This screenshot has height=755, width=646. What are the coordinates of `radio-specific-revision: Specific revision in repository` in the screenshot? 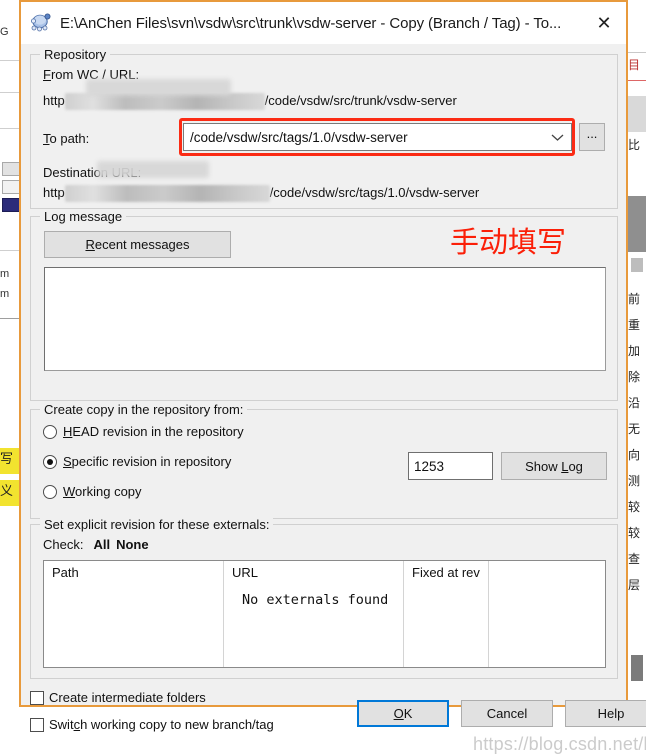 It's located at (137, 461).